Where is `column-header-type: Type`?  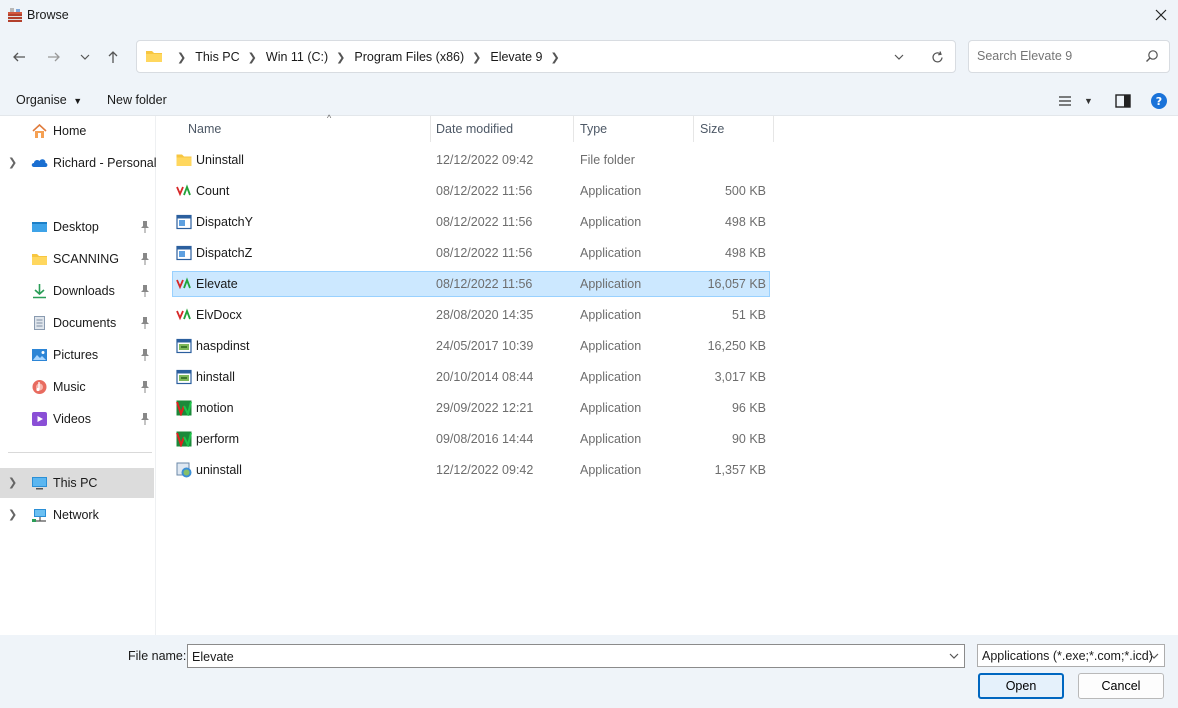 column-header-type: Type is located at coordinates (634, 129).